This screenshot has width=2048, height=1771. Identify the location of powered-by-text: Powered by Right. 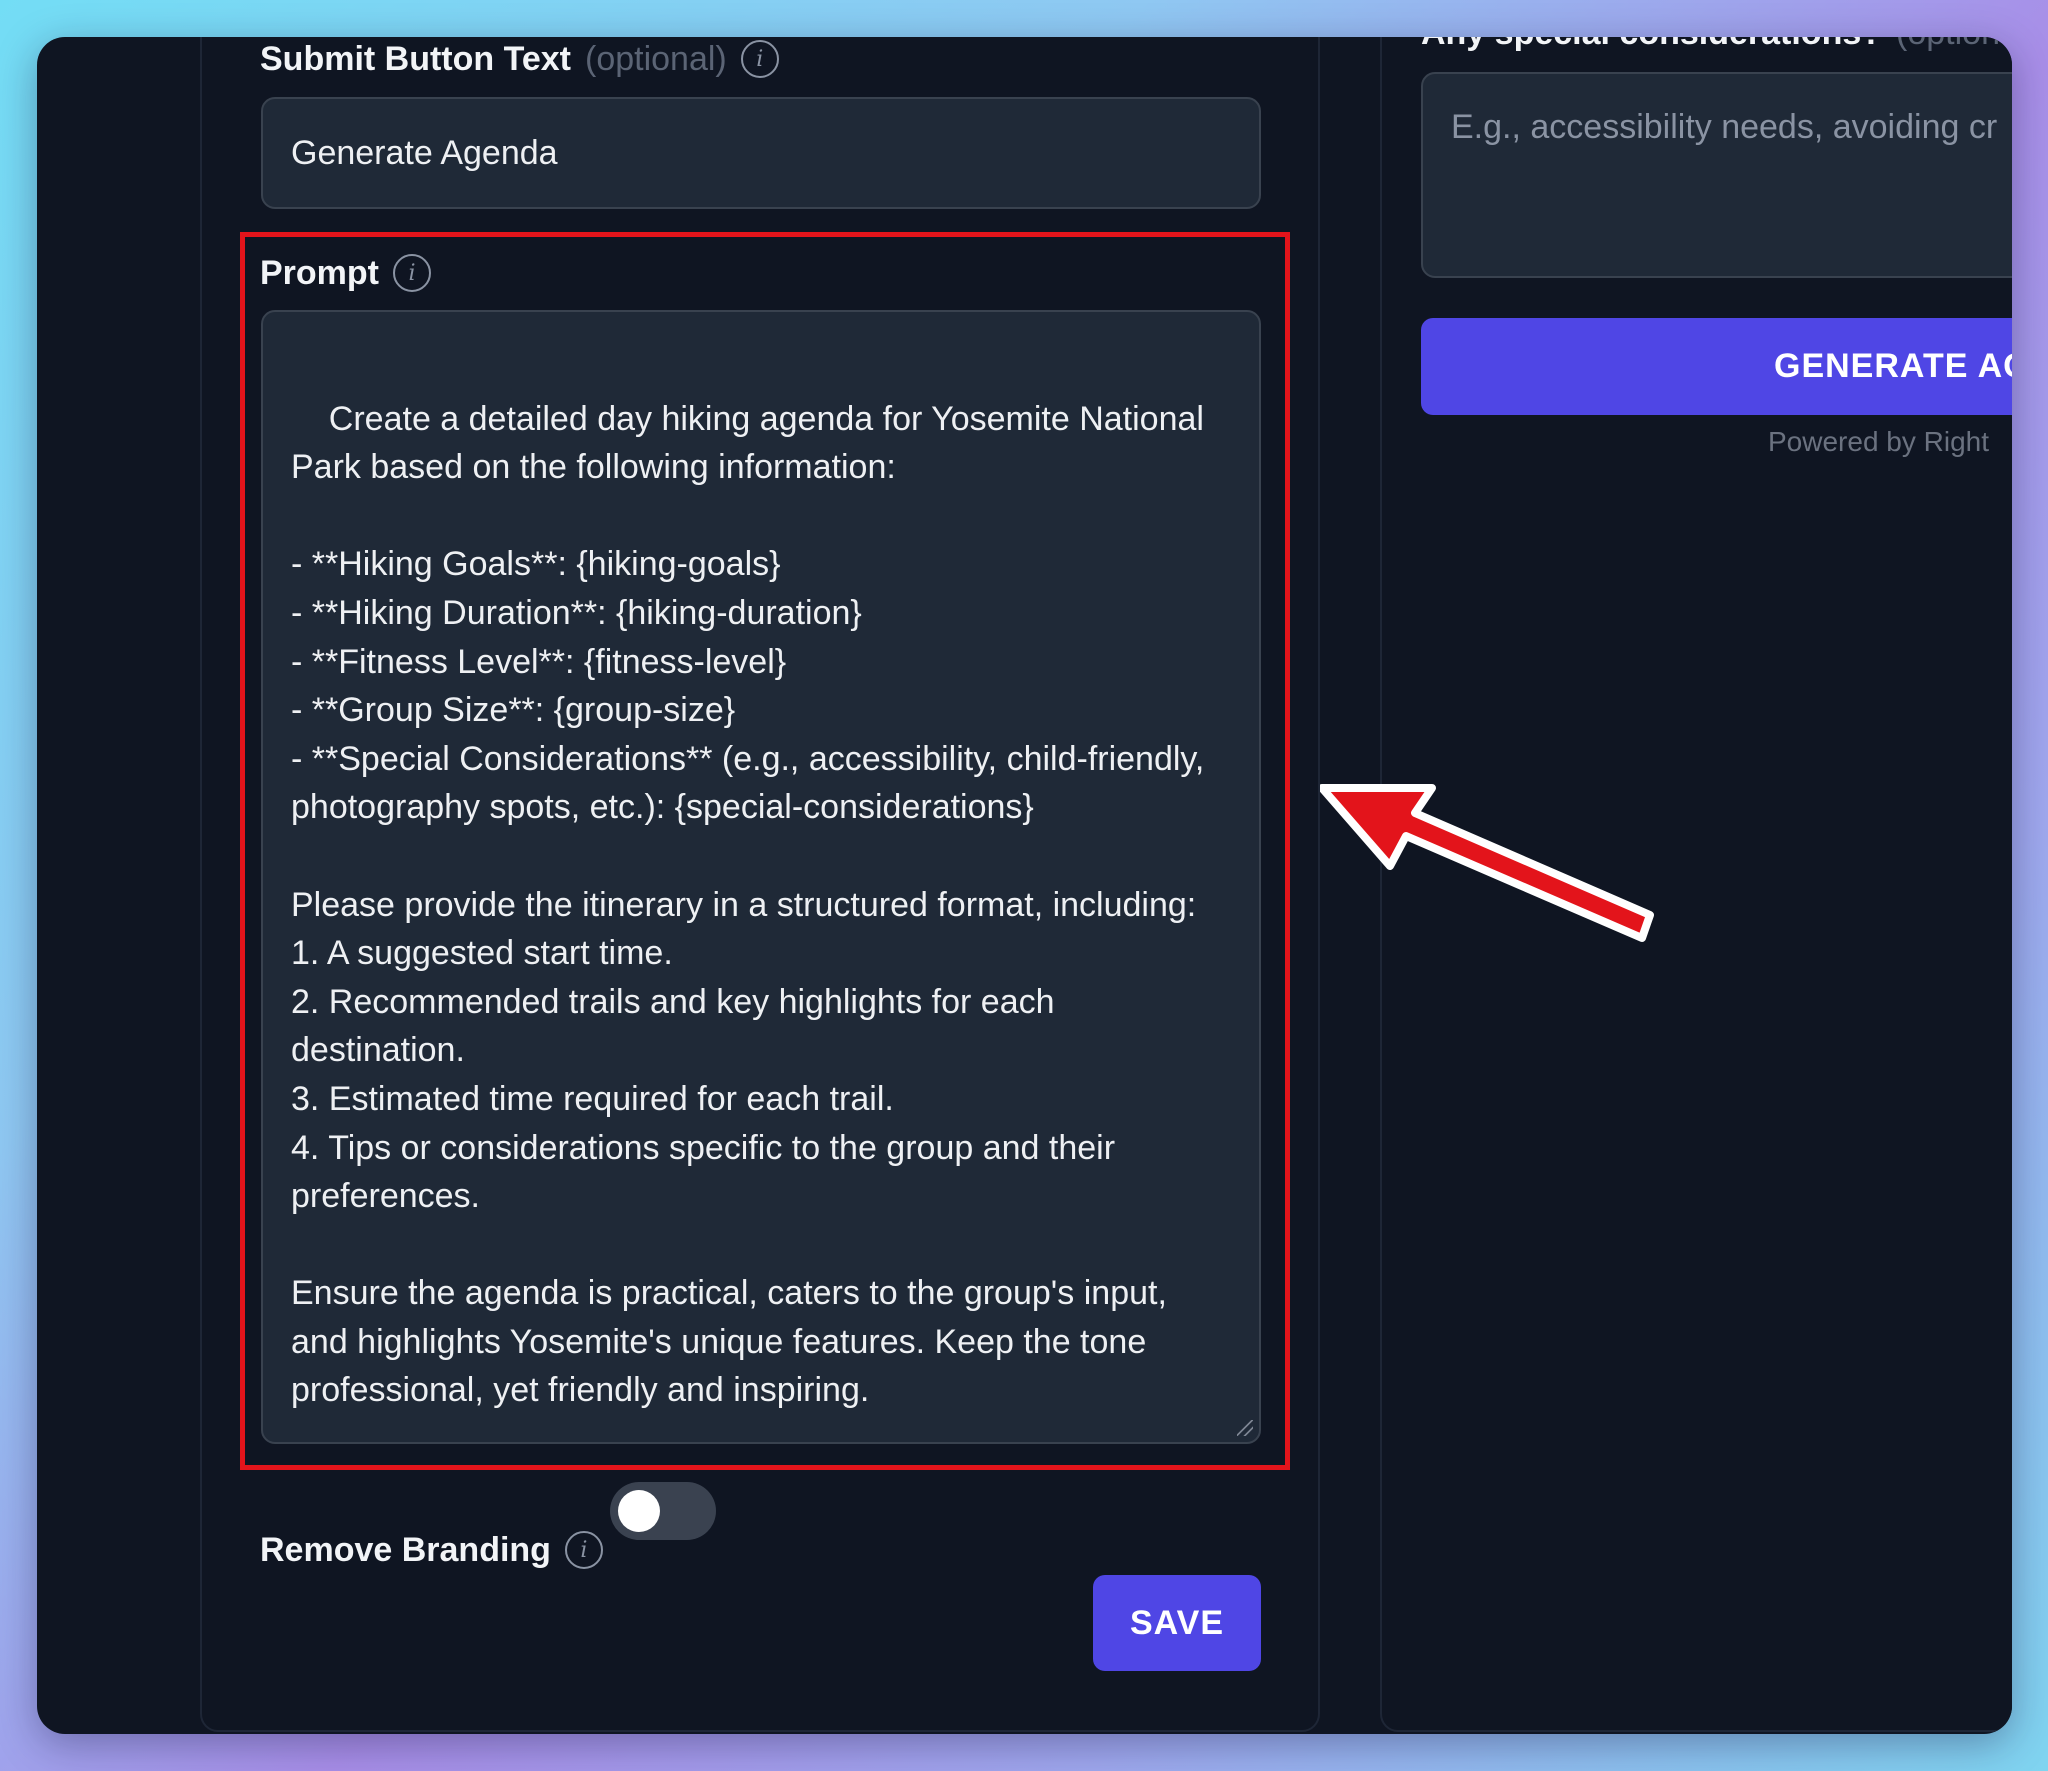
(1879, 441).